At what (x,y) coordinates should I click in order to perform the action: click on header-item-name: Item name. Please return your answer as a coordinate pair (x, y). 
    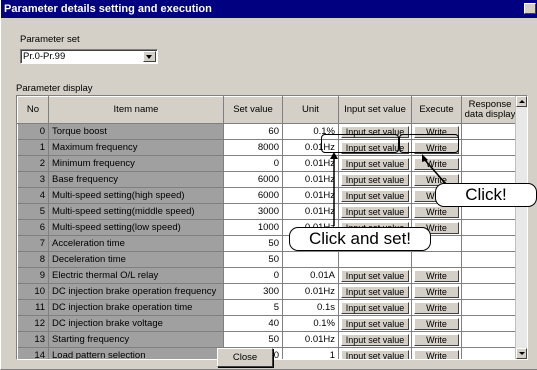
    Looking at the image, I should click on (136, 110).